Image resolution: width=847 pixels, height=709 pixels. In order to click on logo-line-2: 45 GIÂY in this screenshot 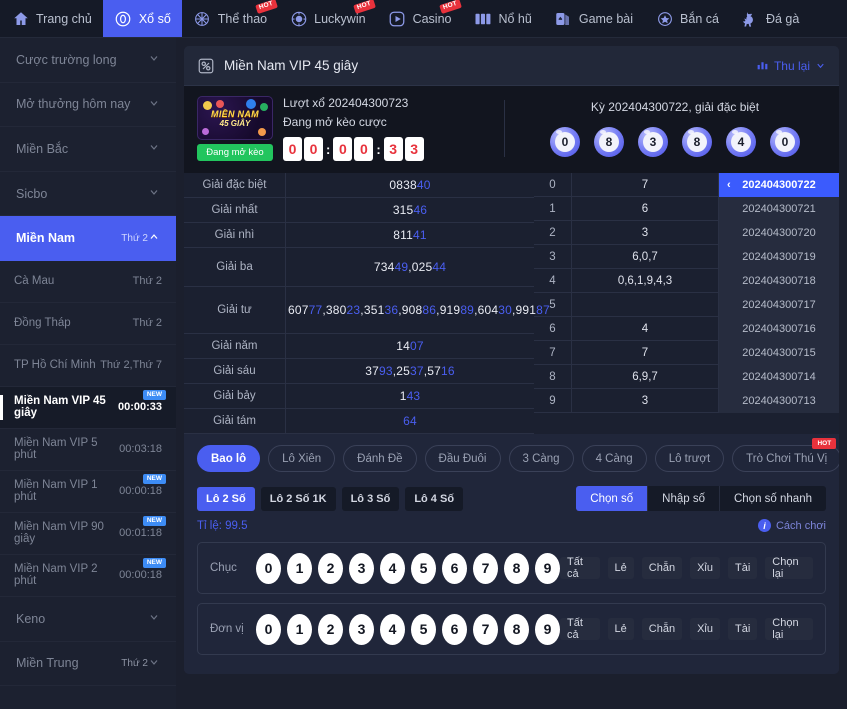, I will do `click(235, 123)`.